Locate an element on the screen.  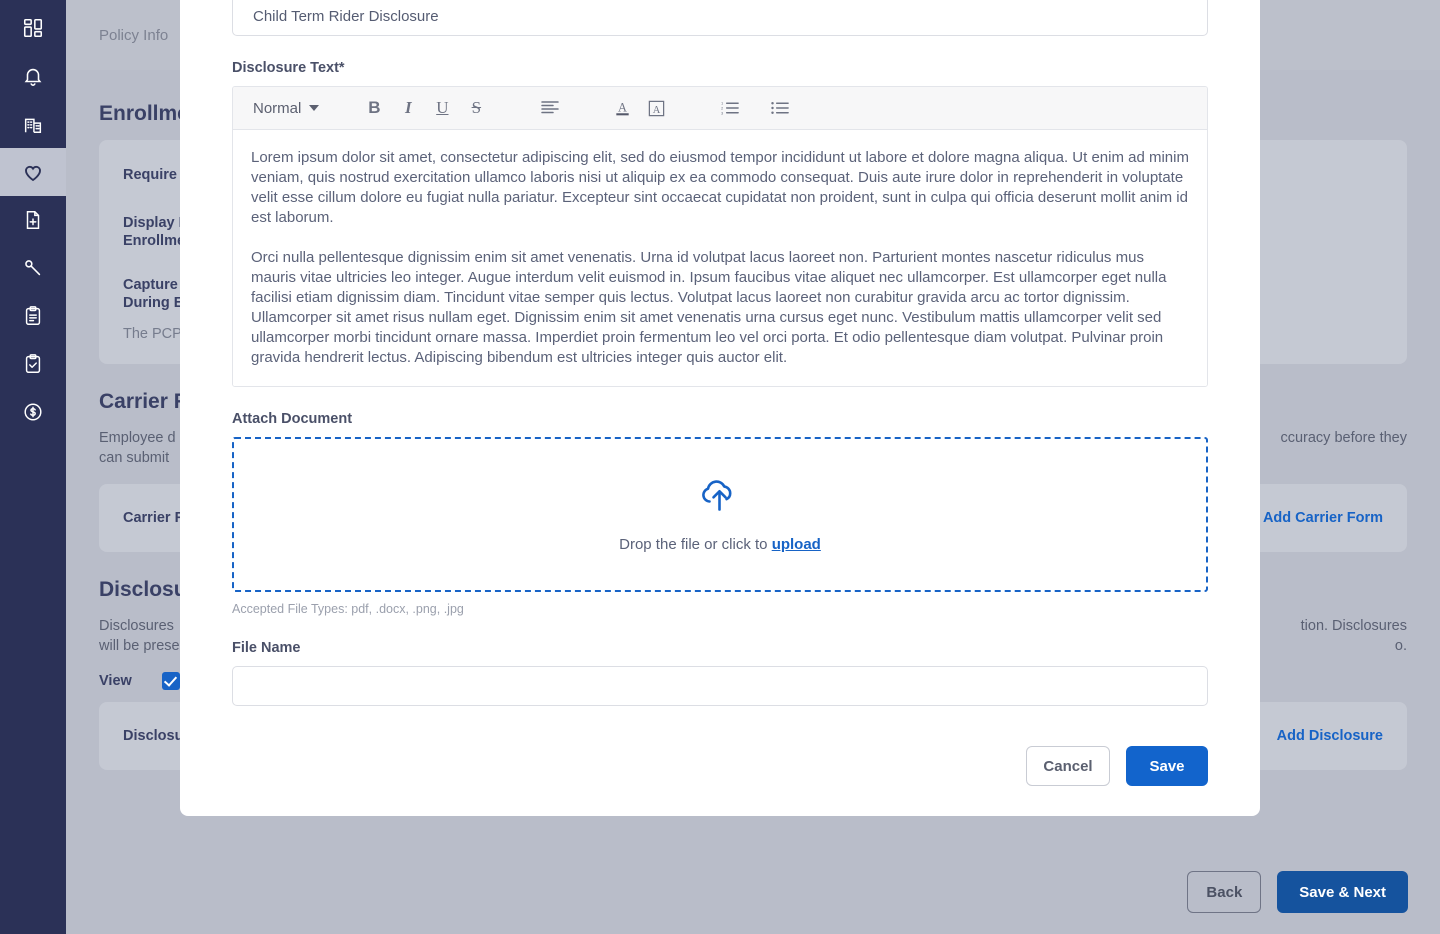
file-dropzone: Drop the file or click to upload is located at coordinates (720, 514).